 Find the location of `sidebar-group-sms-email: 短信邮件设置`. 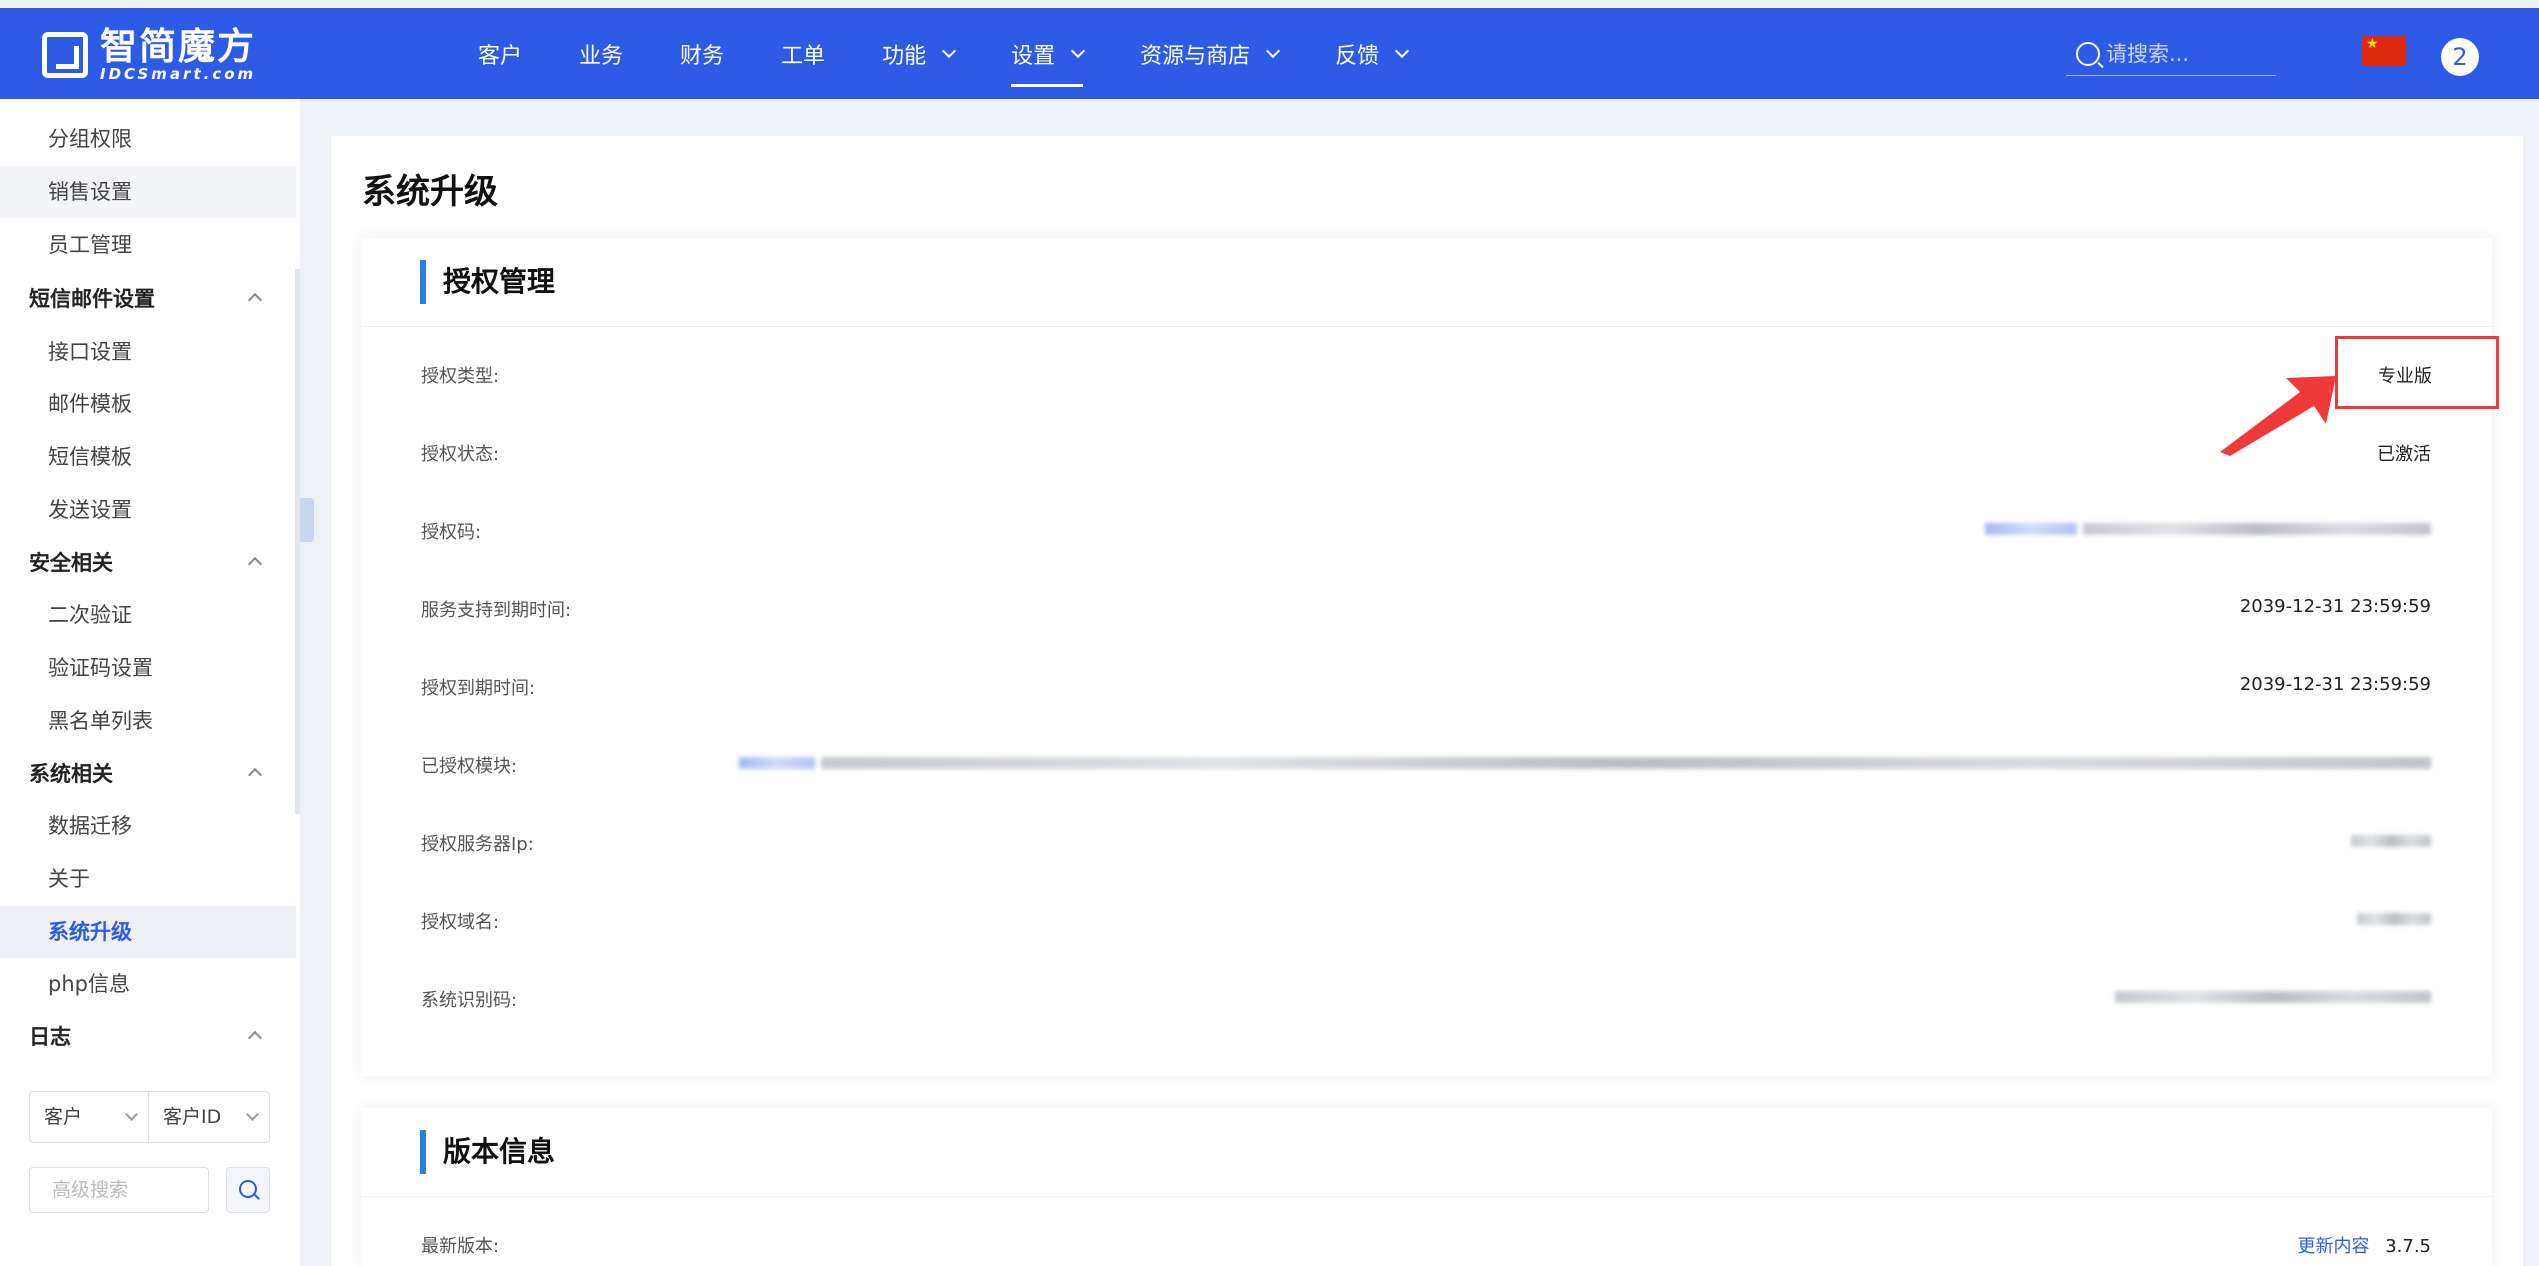

sidebar-group-sms-email: 短信邮件设置 is located at coordinates (148, 299).